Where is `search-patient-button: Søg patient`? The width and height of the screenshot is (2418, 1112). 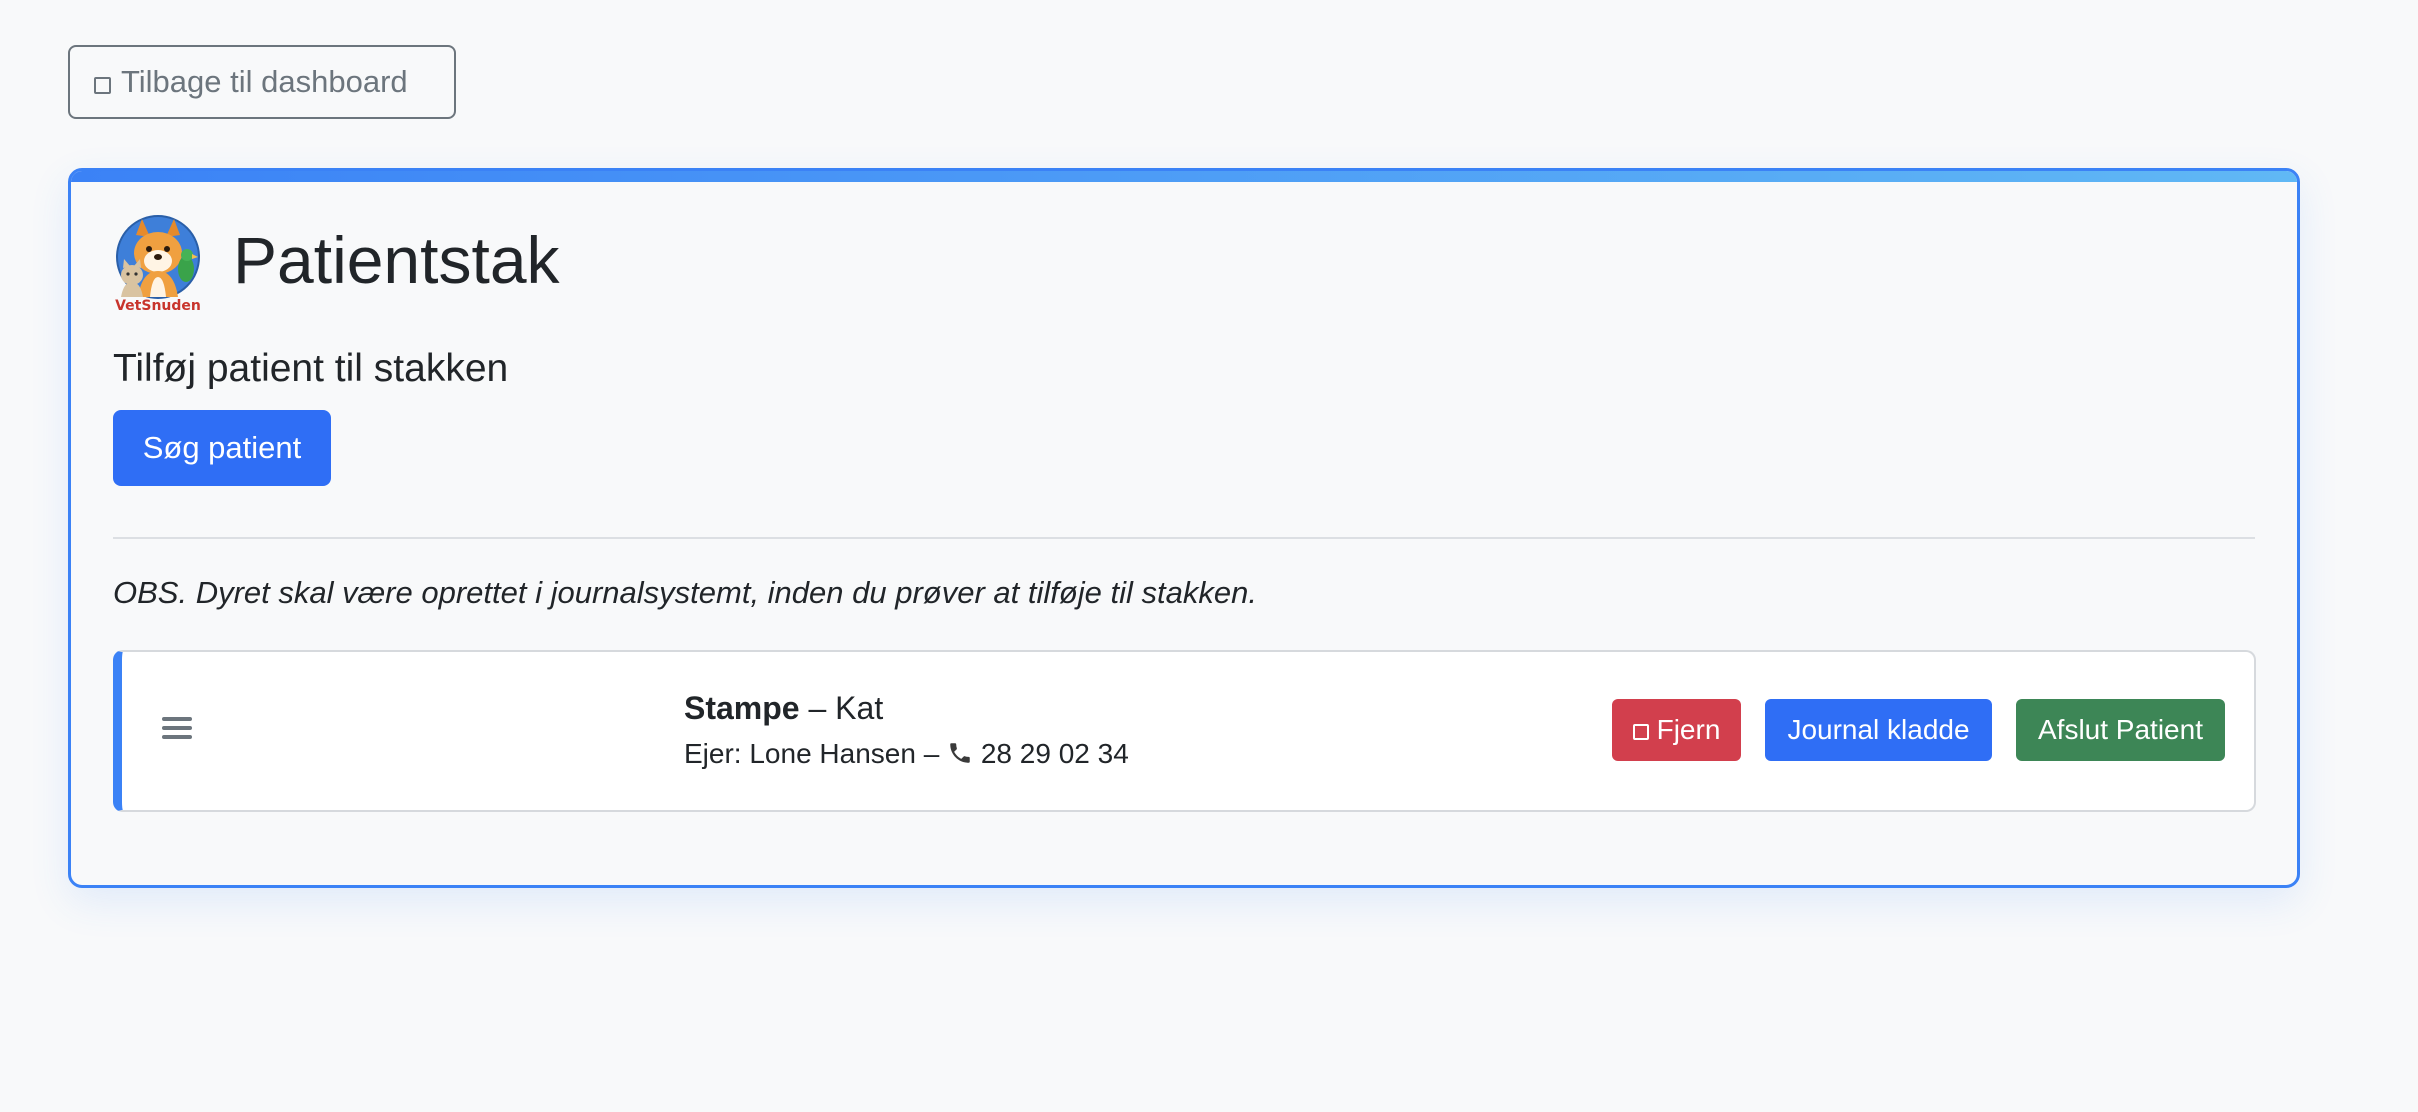
search-patient-button: Søg patient is located at coordinates (222, 448).